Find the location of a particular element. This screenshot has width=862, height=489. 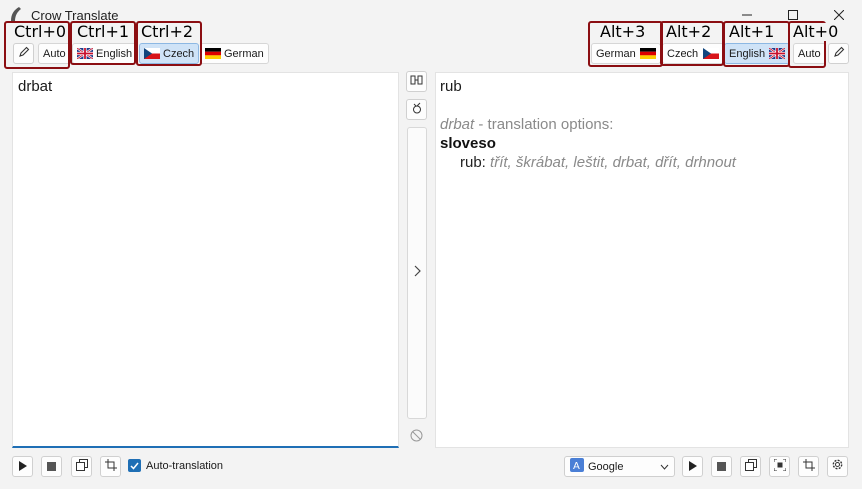

abort-button is located at coordinates (416, 437).